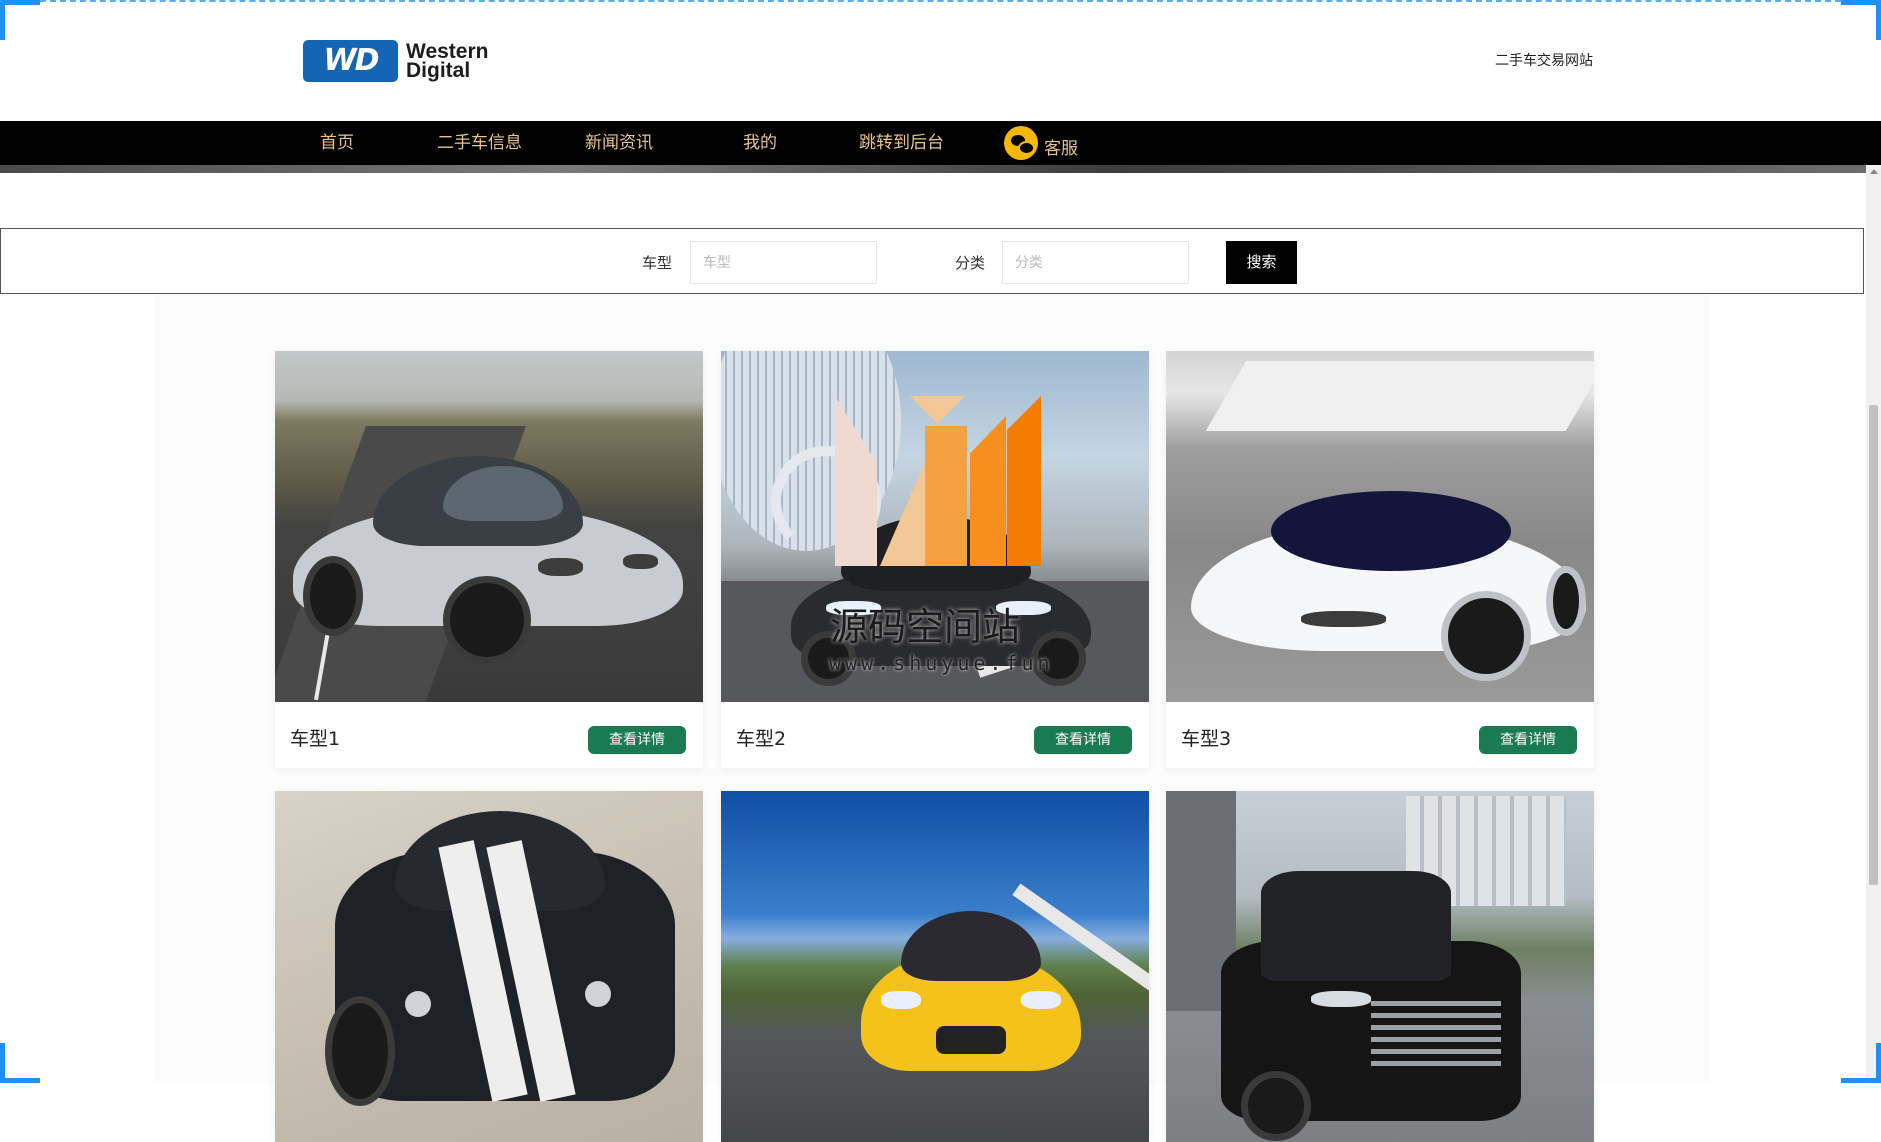  I want to click on search-button: 搜索, so click(1261, 262).